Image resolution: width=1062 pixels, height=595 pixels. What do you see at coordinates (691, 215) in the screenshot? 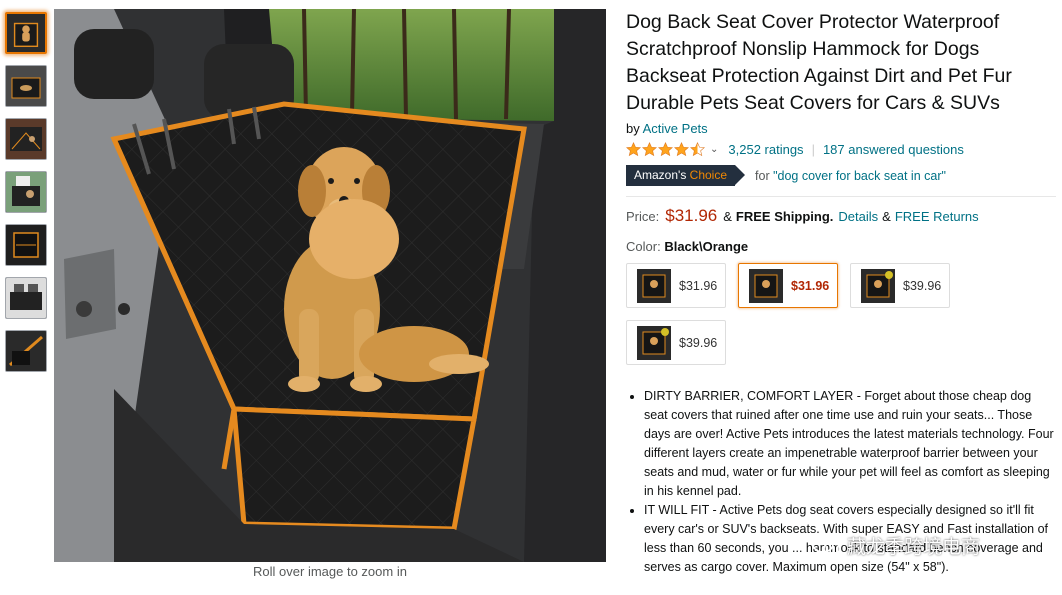
I see `price-value: $31.96` at bounding box center [691, 215].